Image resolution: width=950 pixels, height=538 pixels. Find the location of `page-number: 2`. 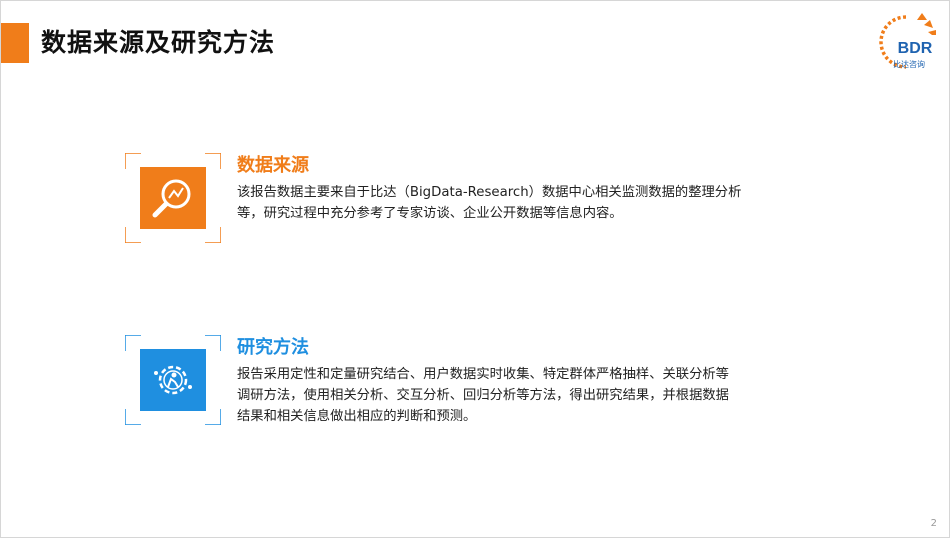

page-number: 2 is located at coordinates (933, 523).